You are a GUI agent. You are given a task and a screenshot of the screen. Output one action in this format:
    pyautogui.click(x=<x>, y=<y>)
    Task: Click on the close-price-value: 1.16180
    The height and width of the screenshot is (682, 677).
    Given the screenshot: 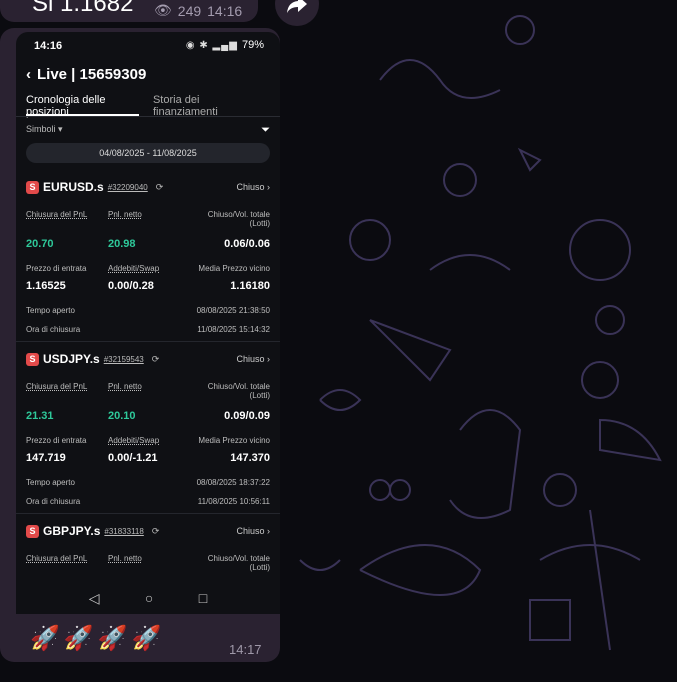 What is the action you would take?
    pyautogui.click(x=250, y=286)
    